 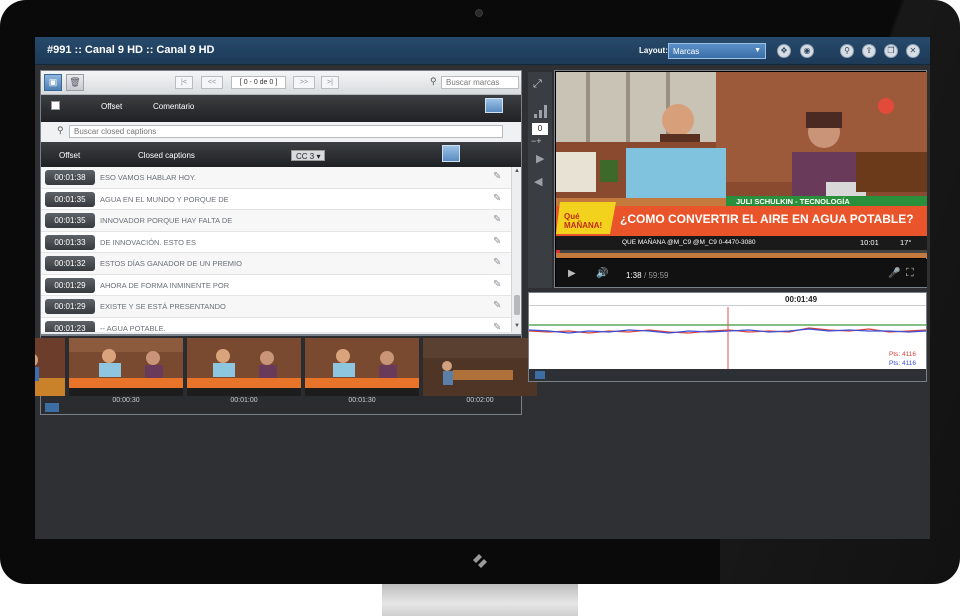 I want to click on trash-icon: 🗑, so click(x=75, y=82).